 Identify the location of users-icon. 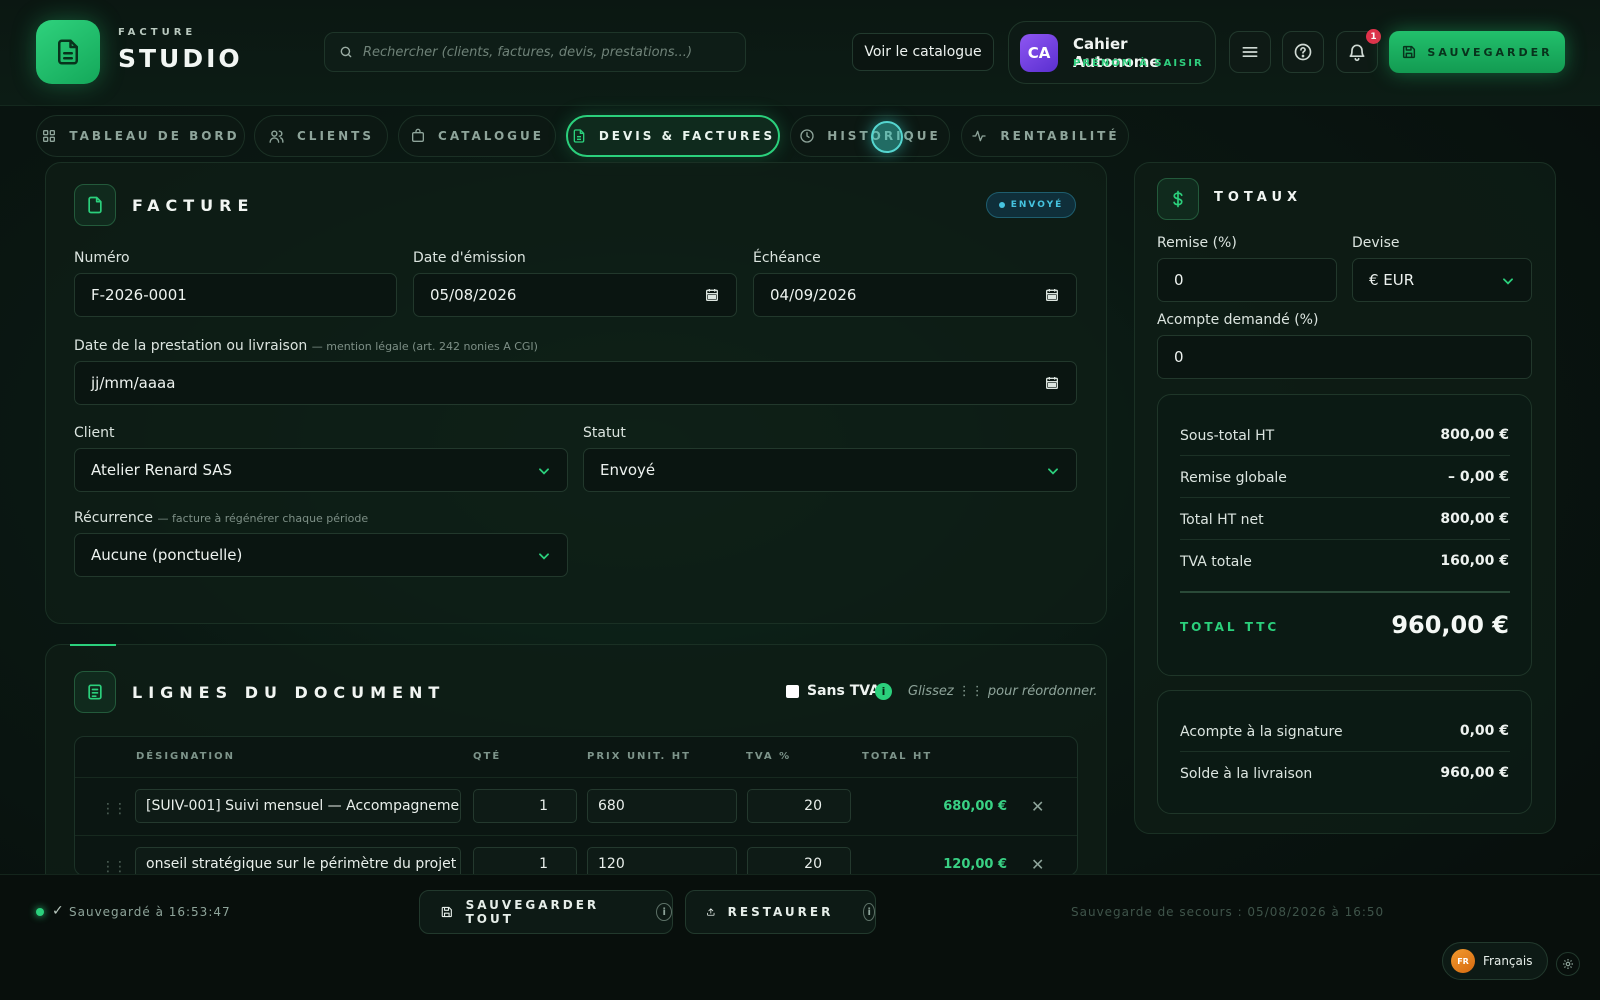
(276, 136).